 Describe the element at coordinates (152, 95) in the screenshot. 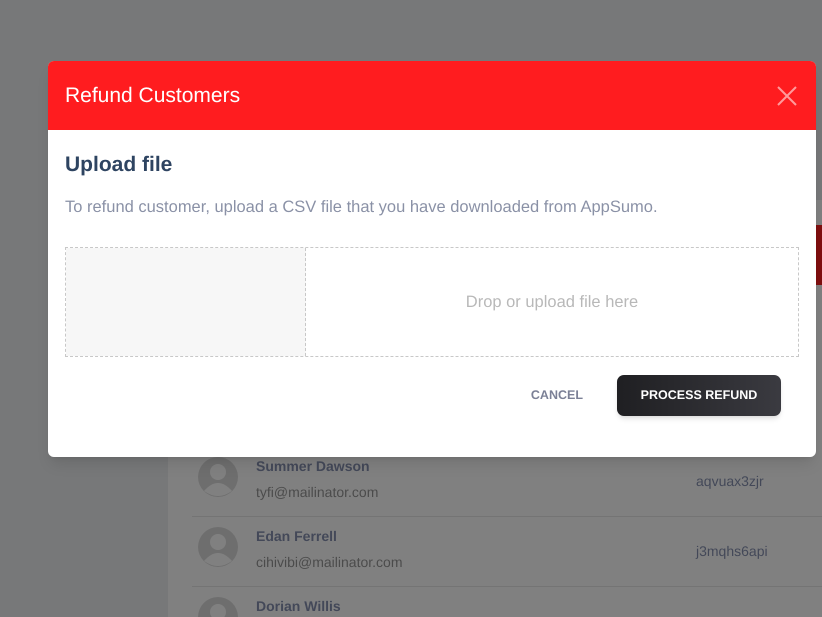

I see `dialog-title: Refund Customers` at that location.